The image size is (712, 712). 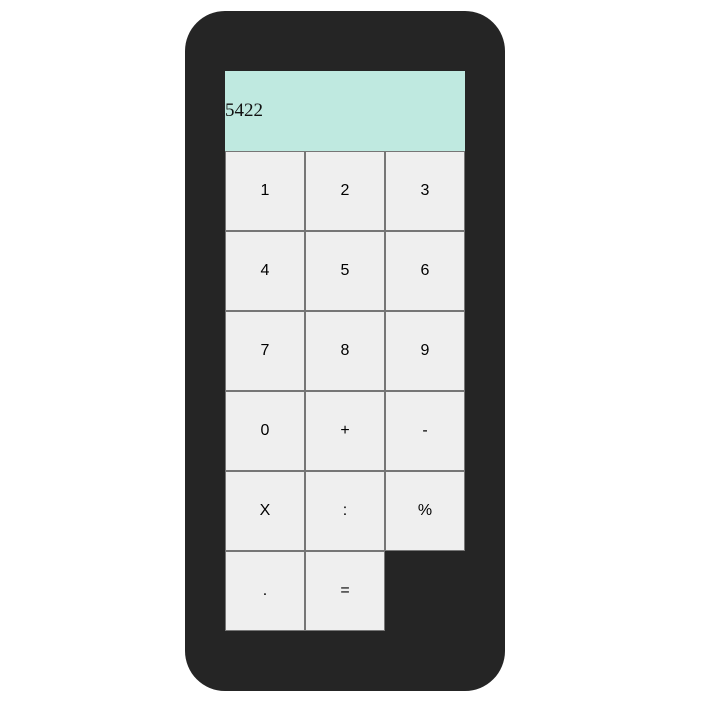 What do you see at coordinates (345, 111) in the screenshot?
I see `result-display: 5422` at bounding box center [345, 111].